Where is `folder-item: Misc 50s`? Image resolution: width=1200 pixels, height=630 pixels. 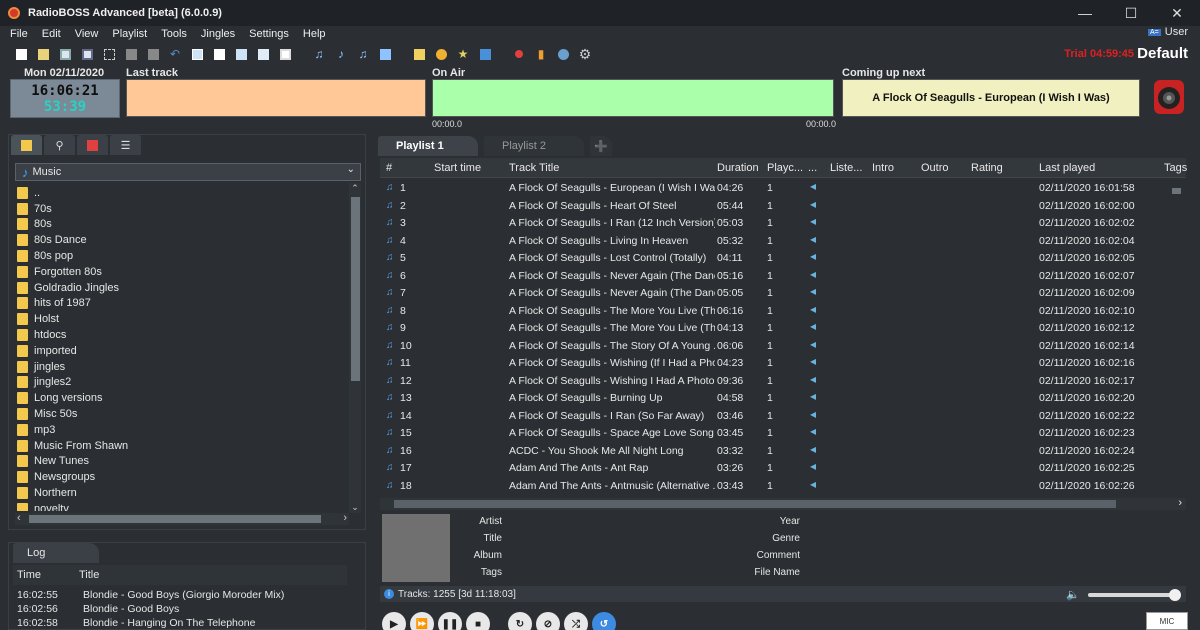
folder-item: Misc 50s is located at coordinates (182, 414).